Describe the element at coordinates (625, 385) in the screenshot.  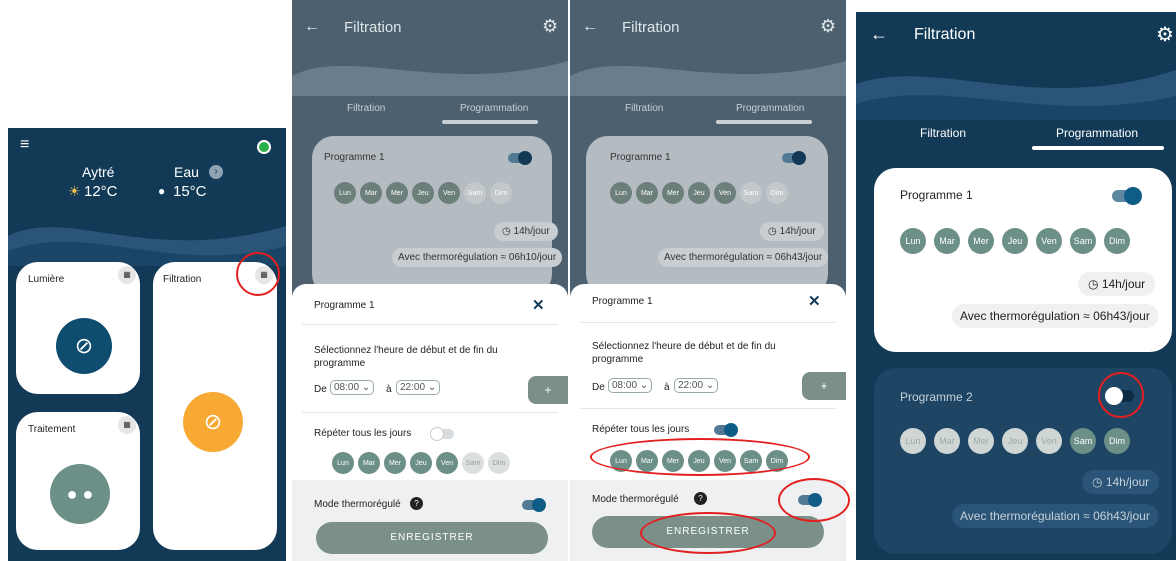
I see `start-time-value: 08:00` at that location.